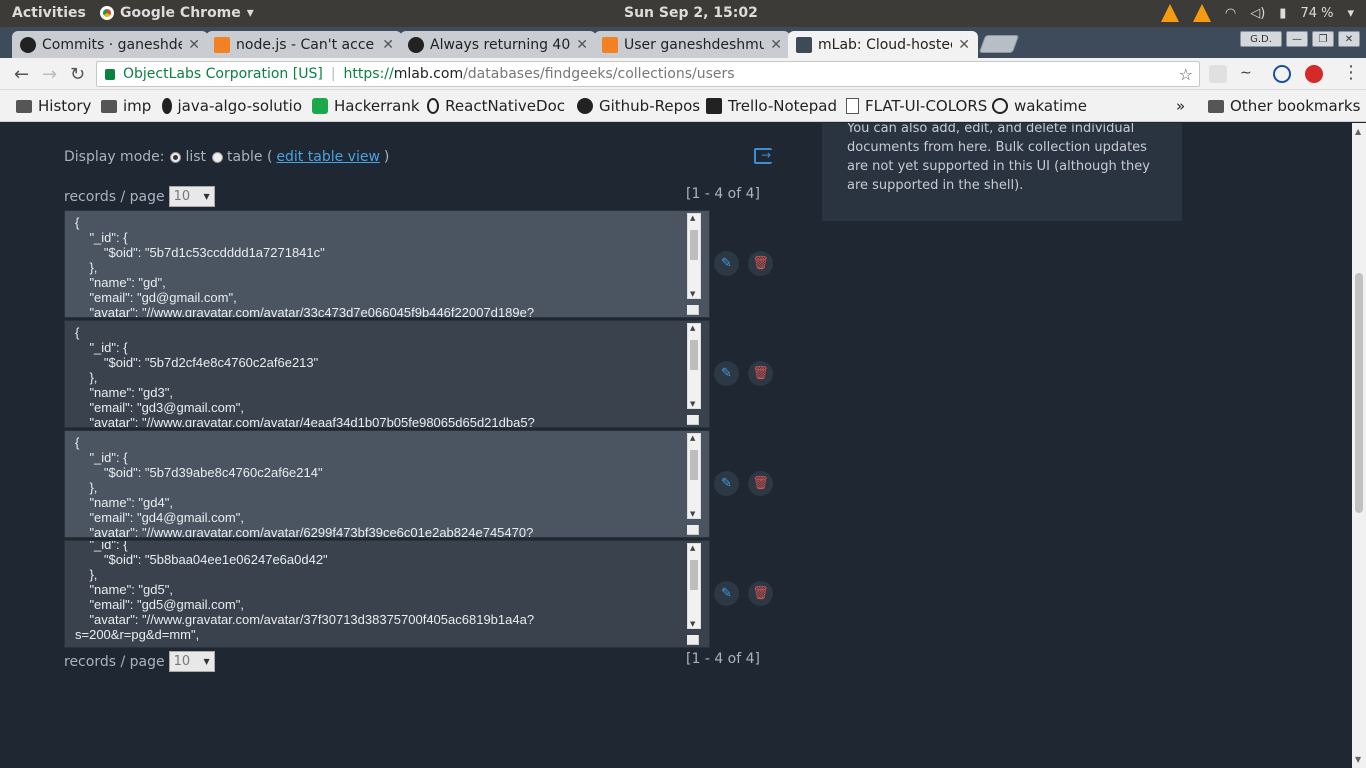 The width and height of the screenshot is (1366, 768). Describe the element at coordinates (1261, 39) in the screenshot. I see `profile-button: G.D.` at that location.